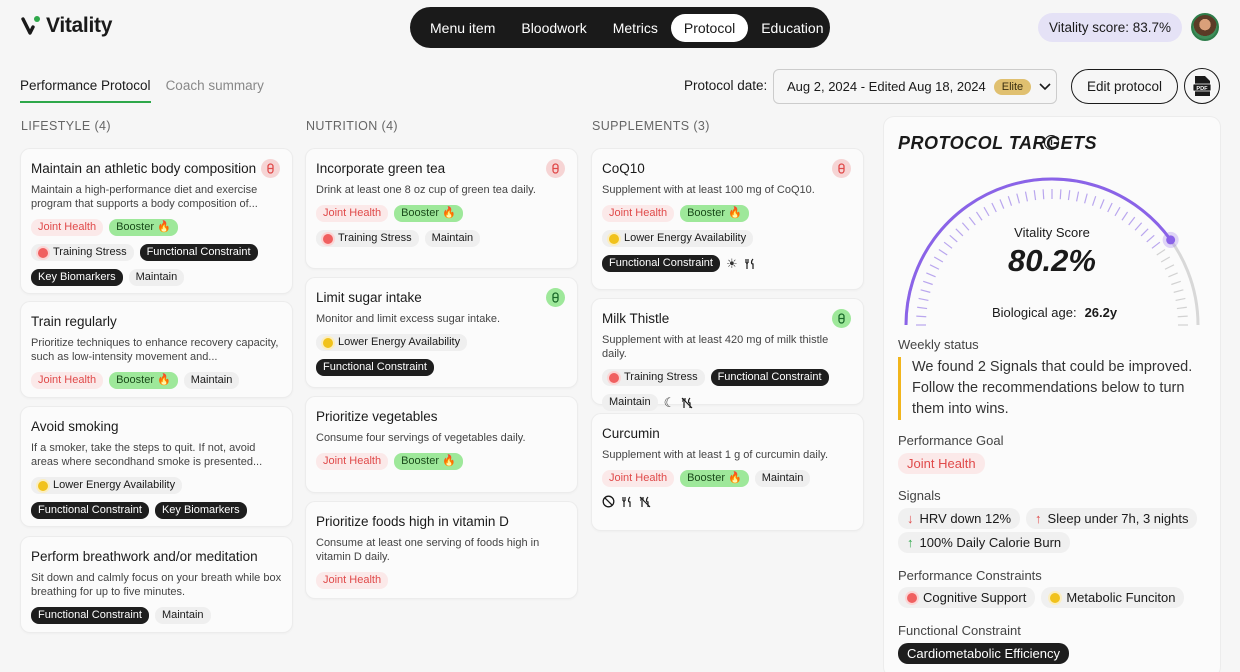 This screenshot has height=672, width=1240. Describe the element at coordinates (709, 27) in the screenshot. I see `nav-item-protocol: Protocol` at that location.